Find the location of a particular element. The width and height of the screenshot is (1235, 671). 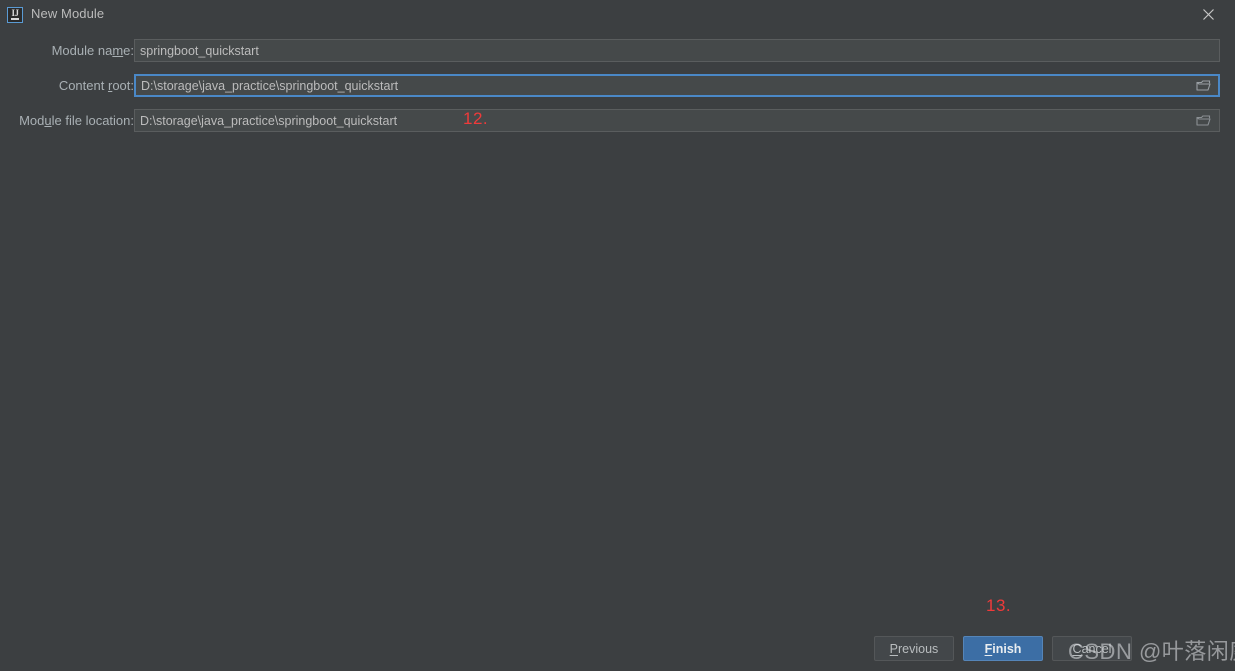

label-part-pre: Module na is located at coordinates (82, 50).